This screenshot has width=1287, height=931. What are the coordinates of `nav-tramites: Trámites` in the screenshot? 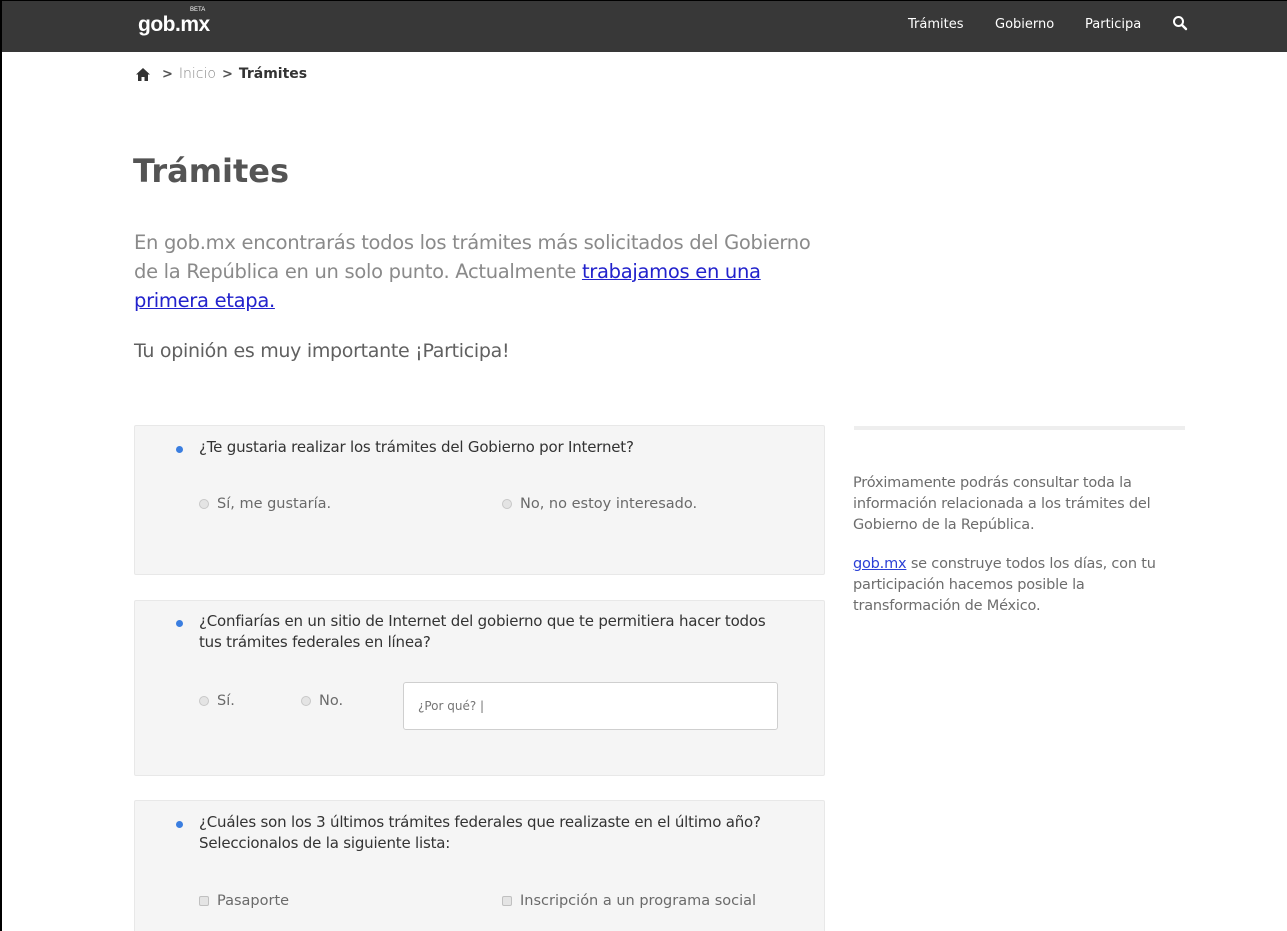 It's located at (936, 24).